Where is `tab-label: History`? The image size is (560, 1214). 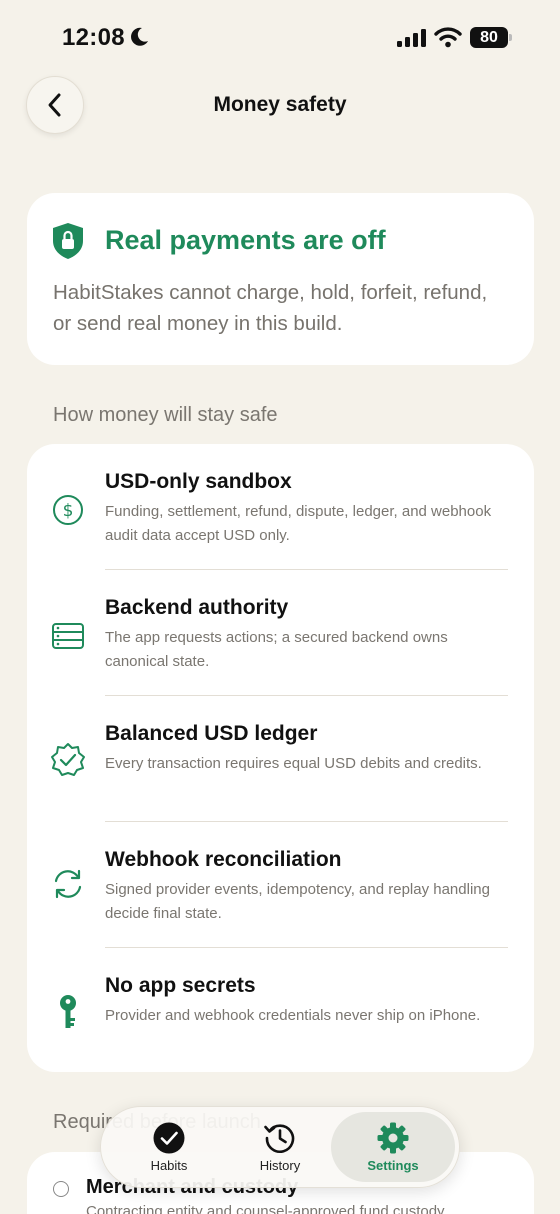 tab-label: History is located at coordinates (280, 1165).